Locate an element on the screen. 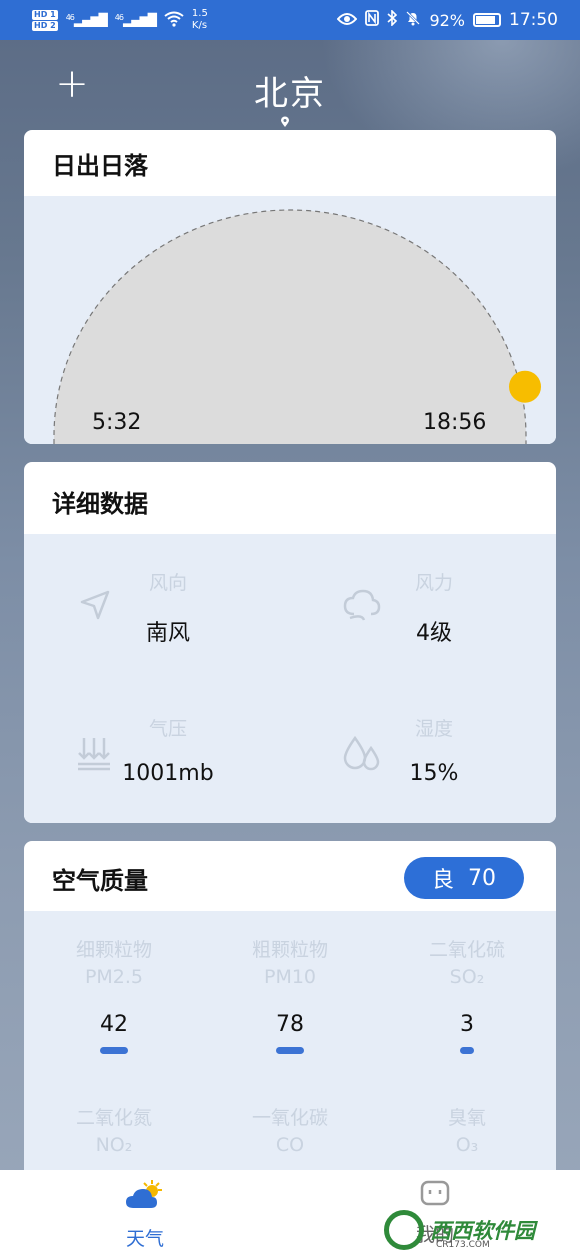 This screenshot has width=580, height=1257. pollutant-name: 二氧化硫 is located at coordinates (466, 950).